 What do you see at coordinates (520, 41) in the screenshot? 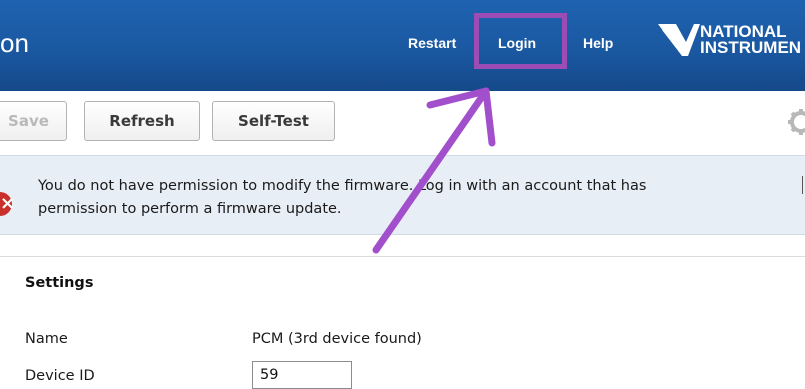
I see `login-highlight-box` at bounding box center [520, 41].